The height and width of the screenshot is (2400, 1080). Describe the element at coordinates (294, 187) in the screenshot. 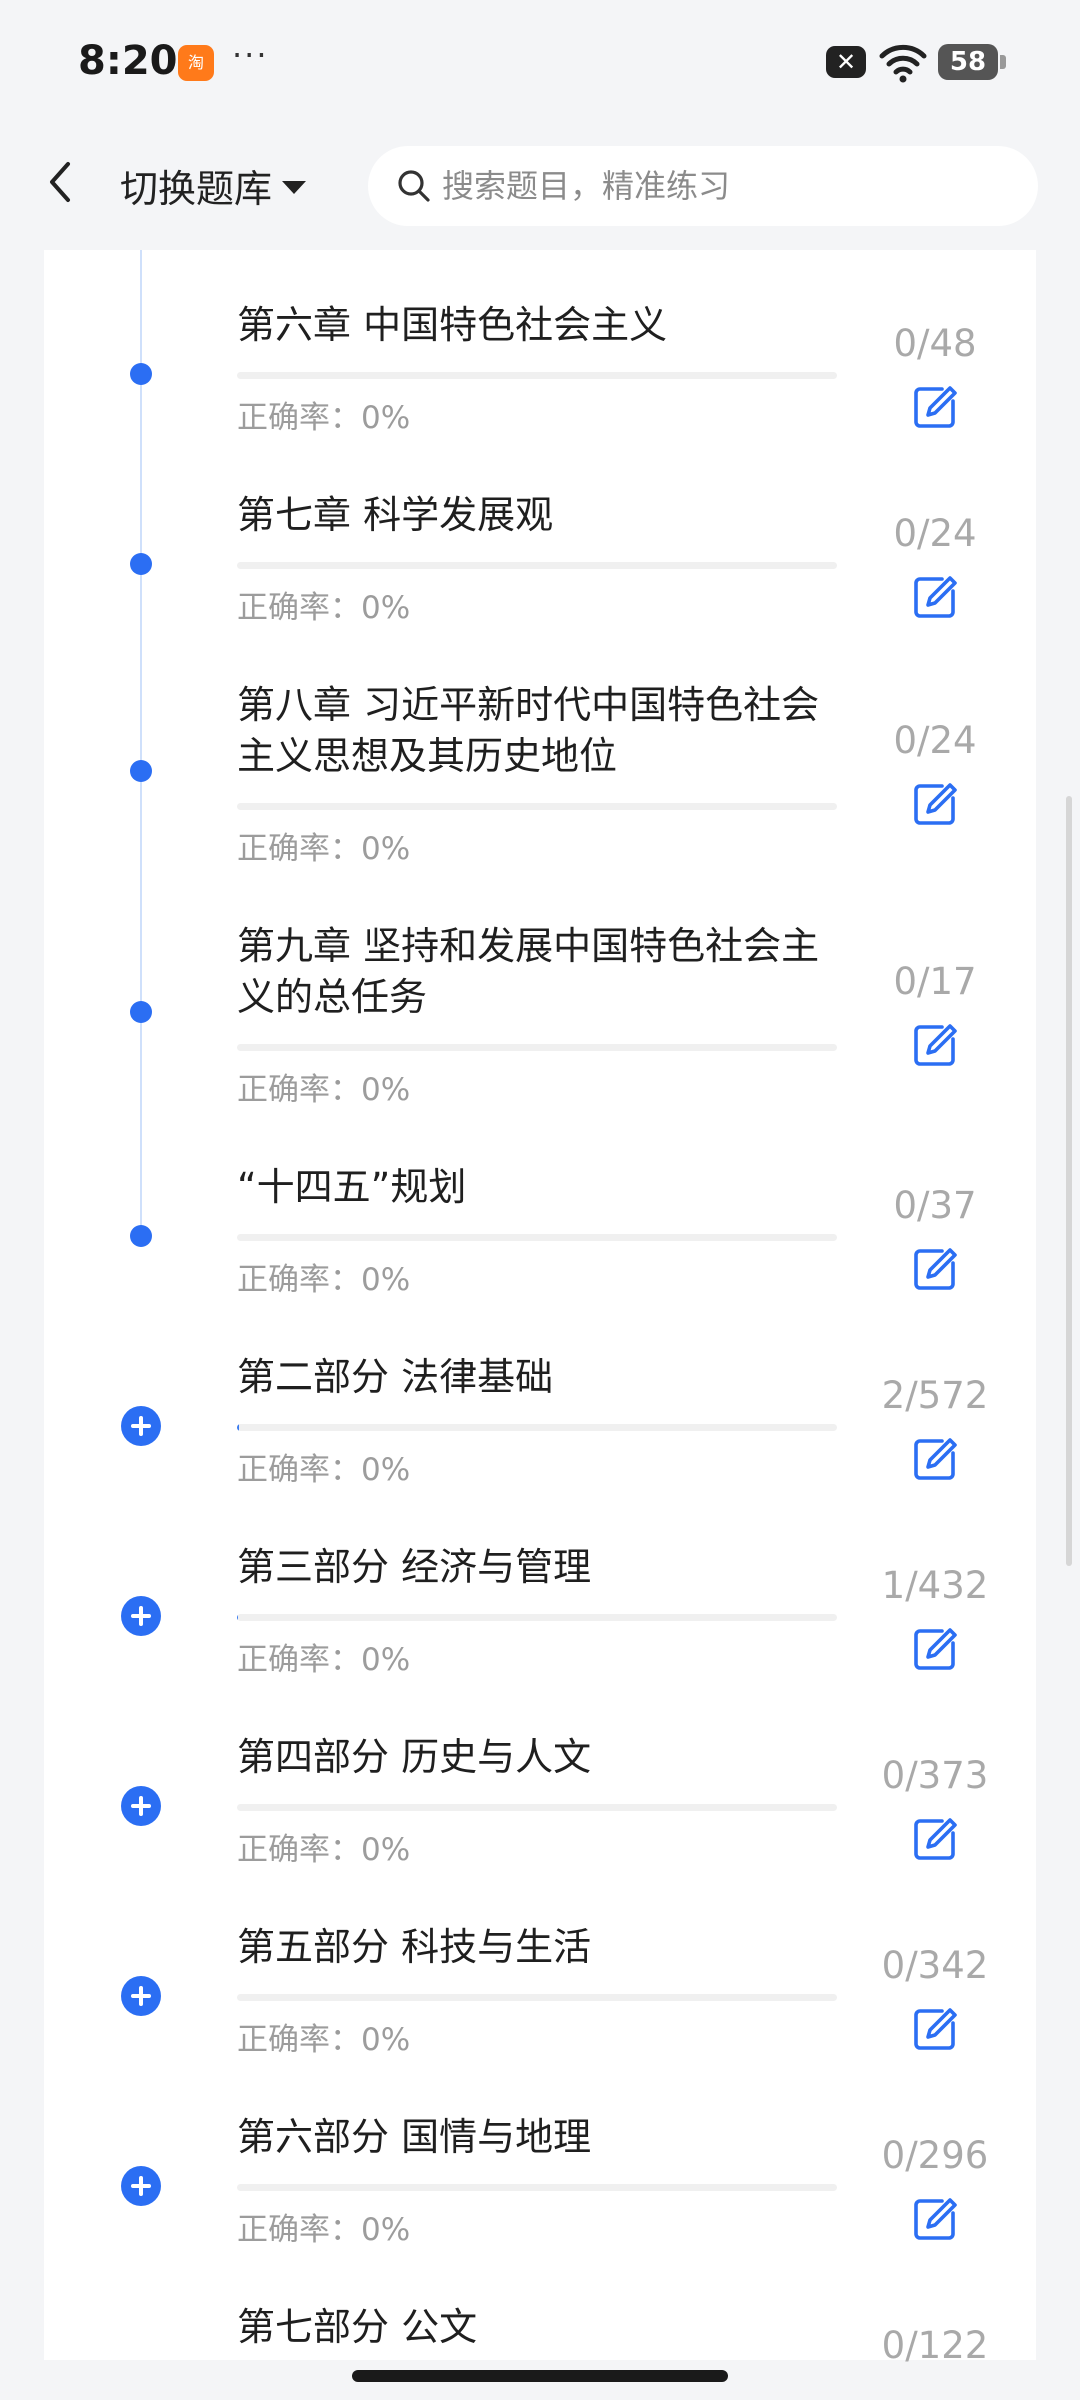

I see `caret-down-icon` at that location.